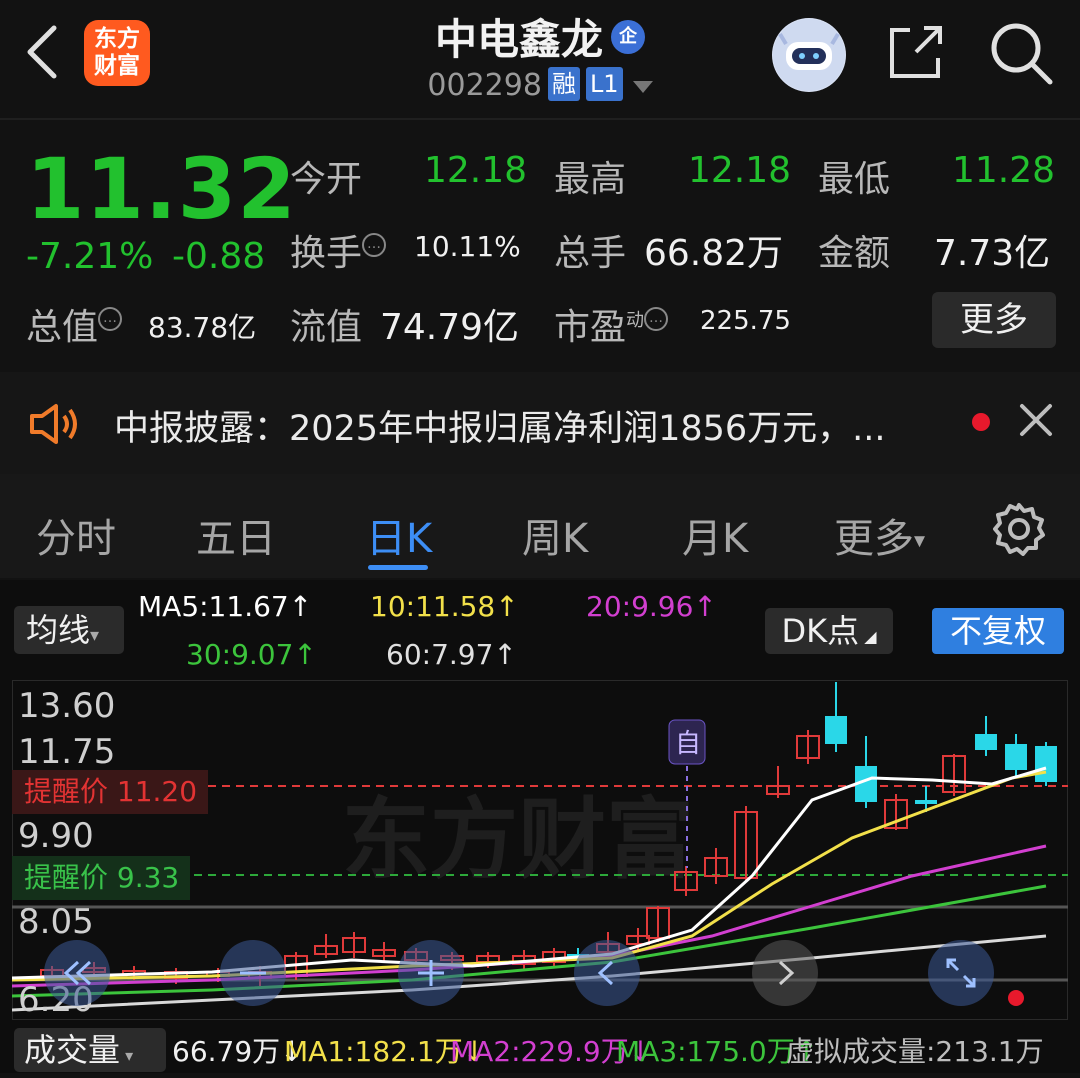 This screenshot has height=1078, width=1080. What do you see at coordinates (451, 654) in the screenshot?
I see `ma60-value: 60:7.97↑` at bounding box center [451, 654].